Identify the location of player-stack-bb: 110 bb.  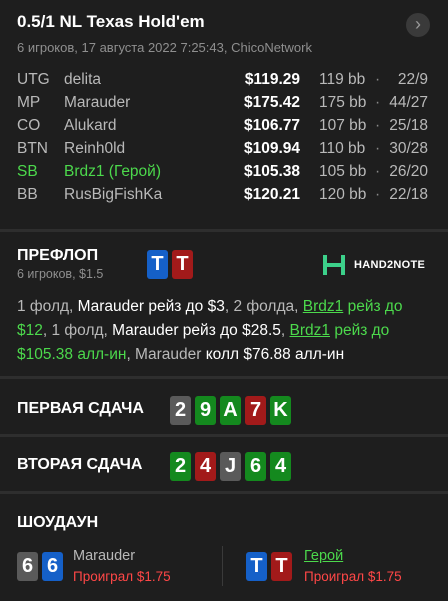
(342, 148).